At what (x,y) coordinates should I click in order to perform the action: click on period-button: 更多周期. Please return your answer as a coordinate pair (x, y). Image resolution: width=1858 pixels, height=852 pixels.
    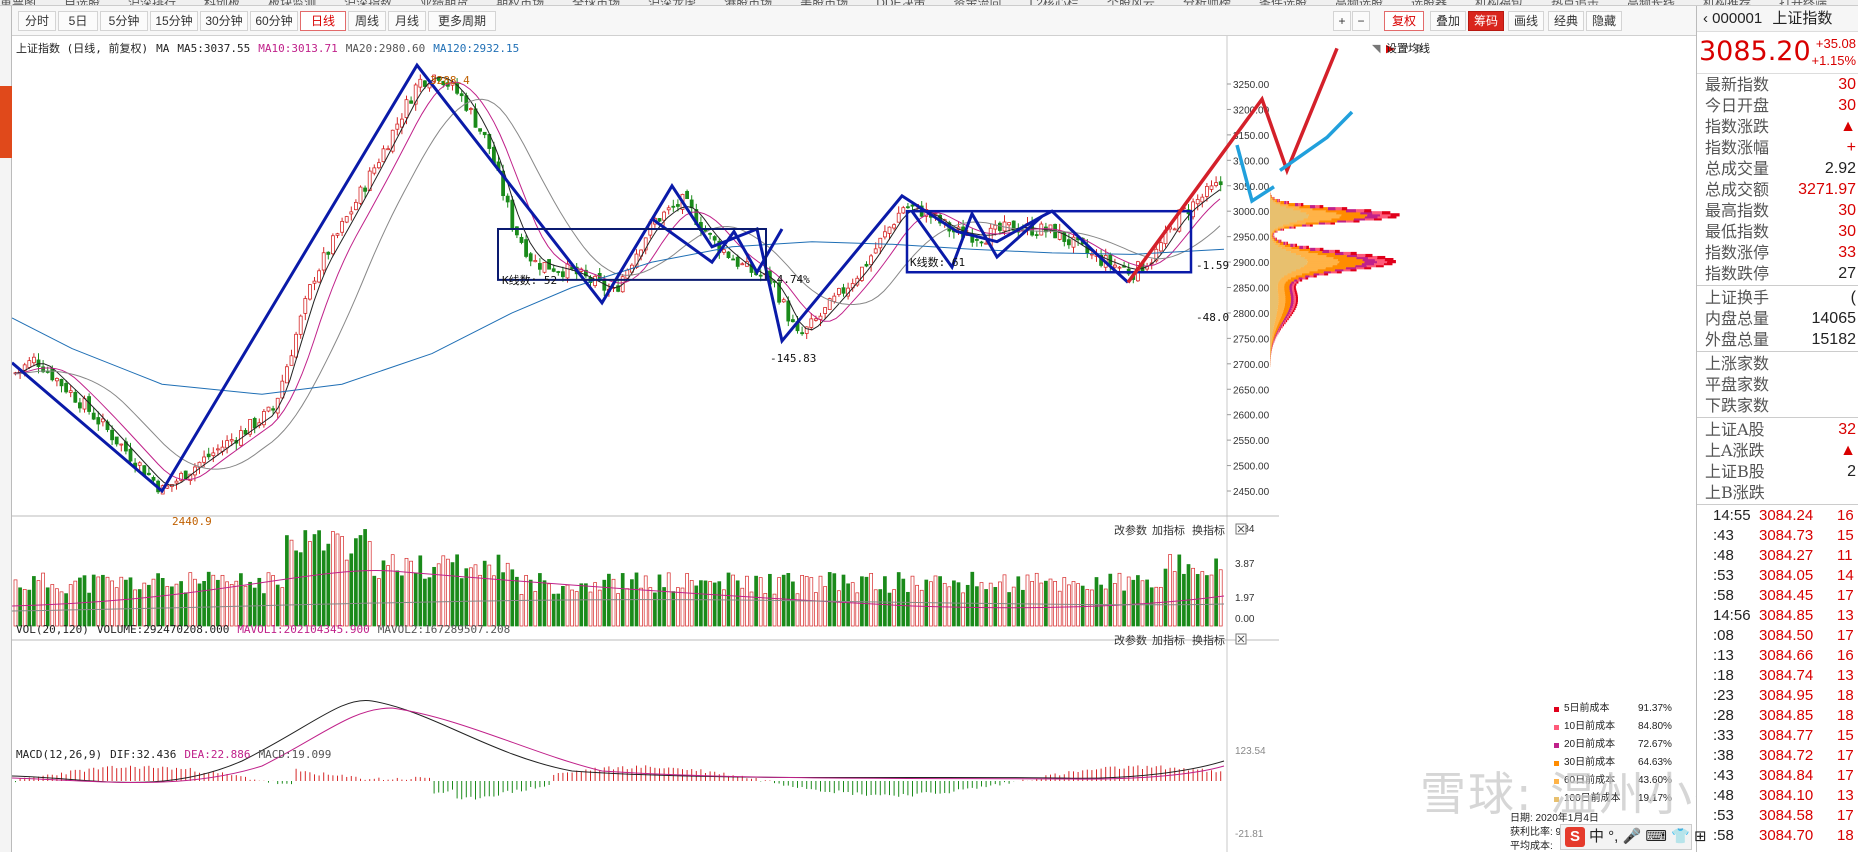
    Looking at the image, I should click on (462, 21).